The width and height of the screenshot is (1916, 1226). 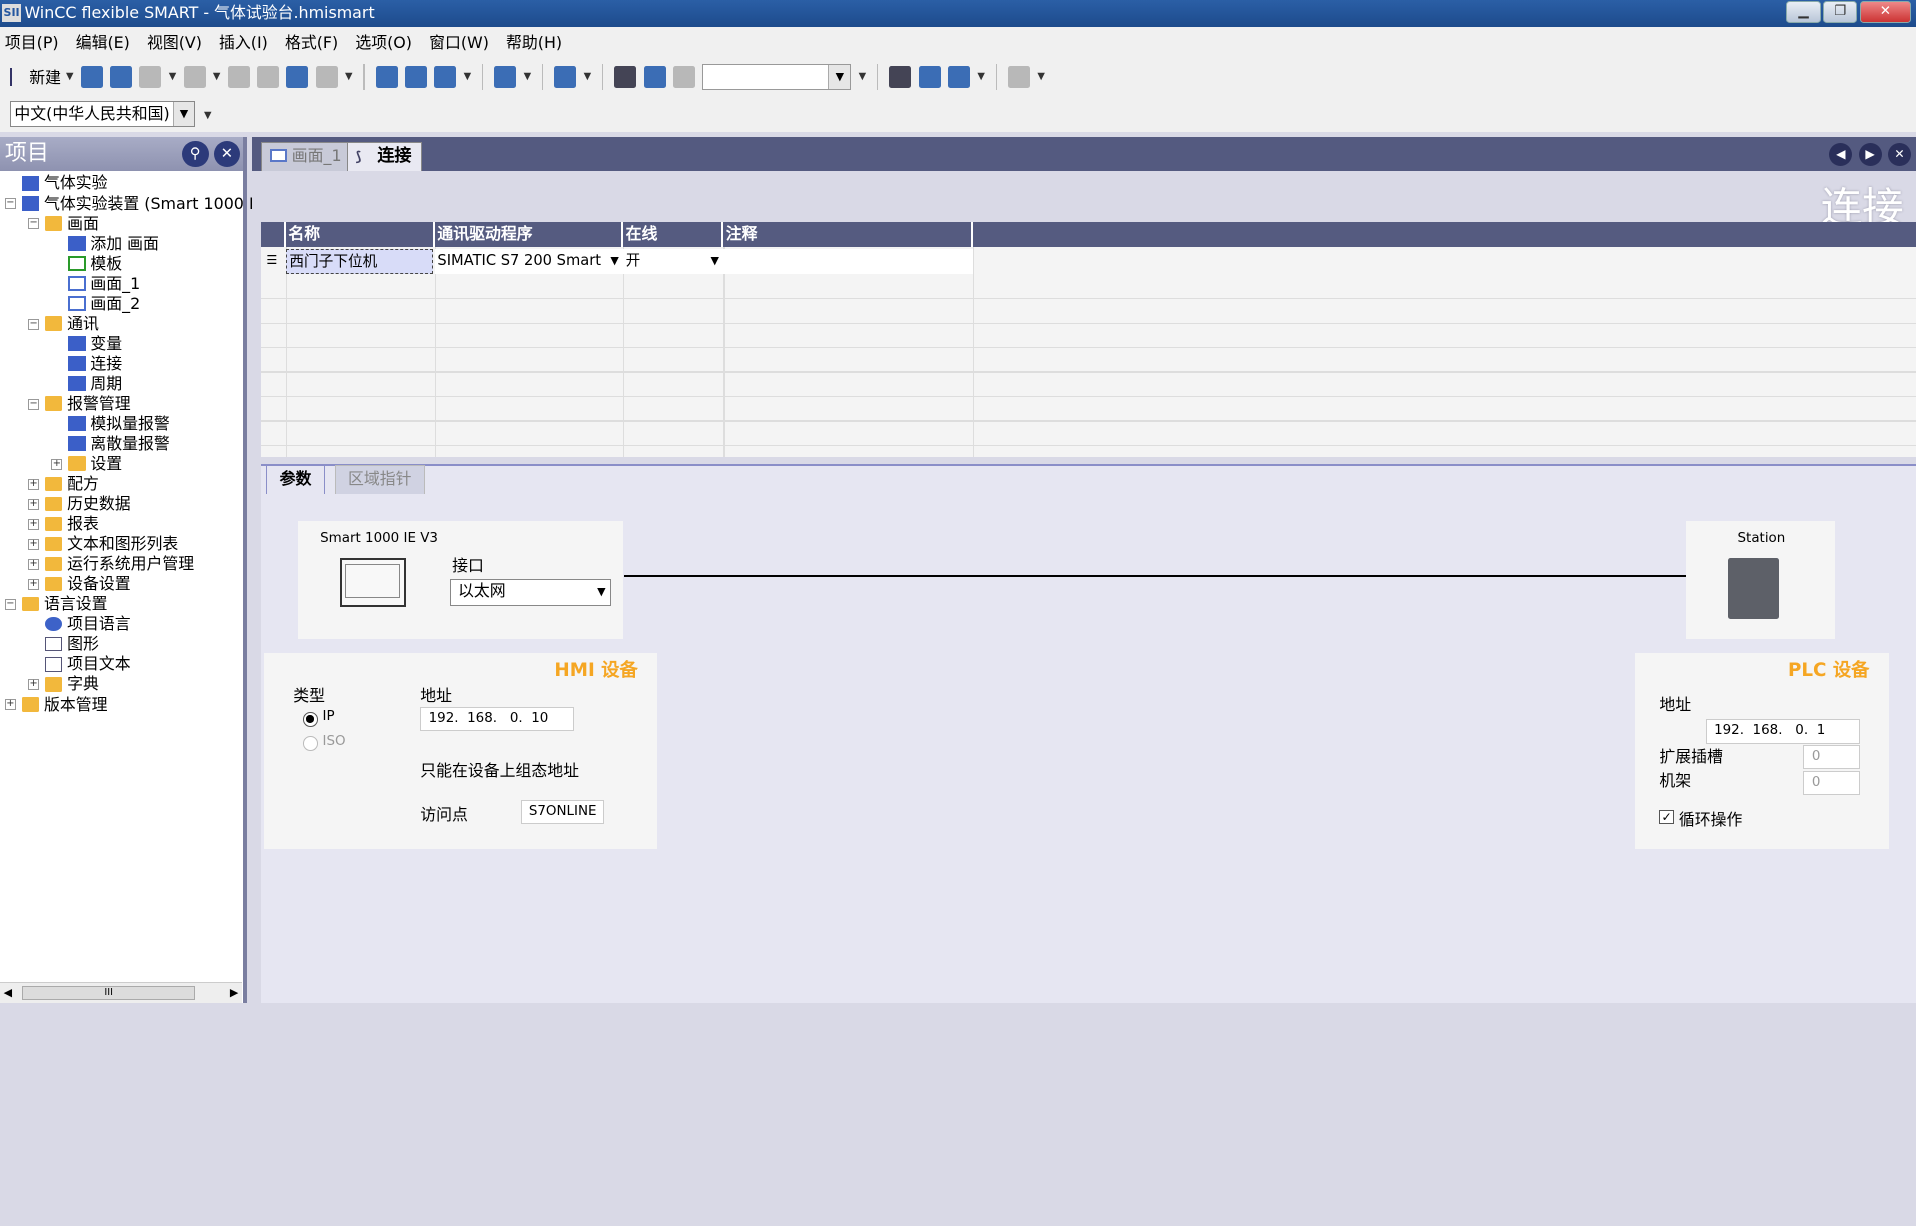 What do you see at coordinates (64, 604) in the screenshot?
I see `tree-item: 语言设置` at bounding box center [64, 604].